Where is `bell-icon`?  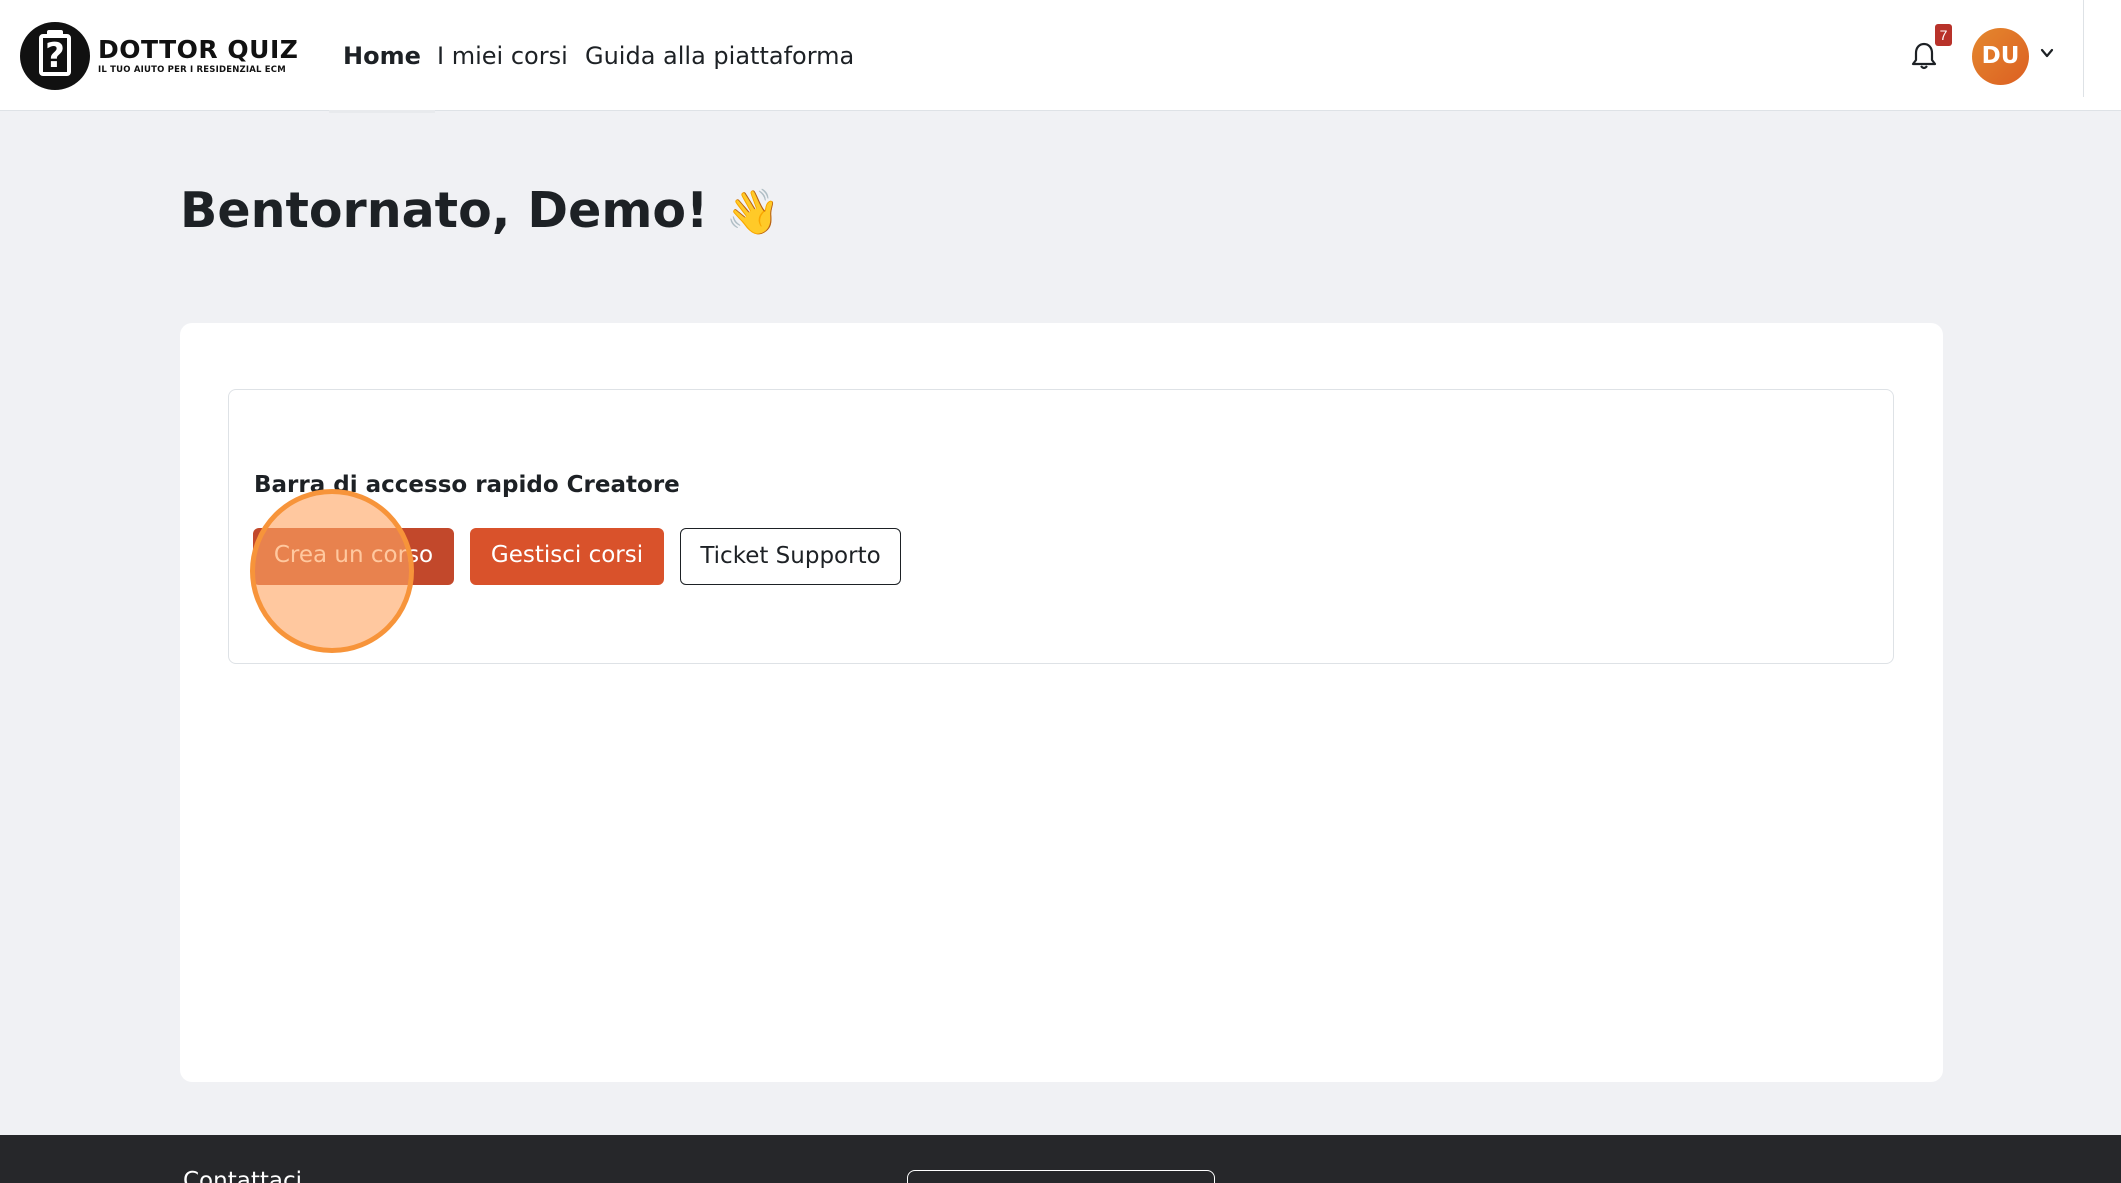
bell-icon is located at coordinates (1924, 56).